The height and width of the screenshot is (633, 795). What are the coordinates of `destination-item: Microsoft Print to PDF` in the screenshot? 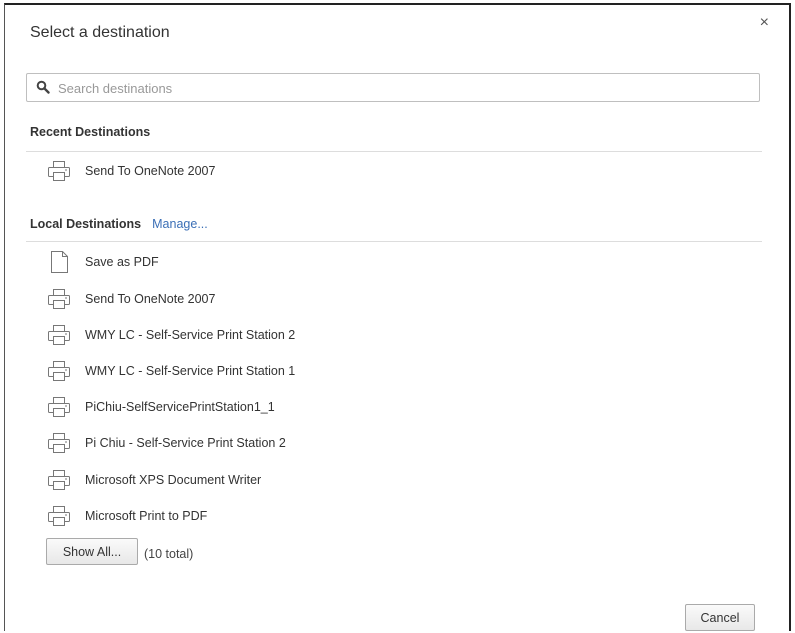 It's located at (346, 516).